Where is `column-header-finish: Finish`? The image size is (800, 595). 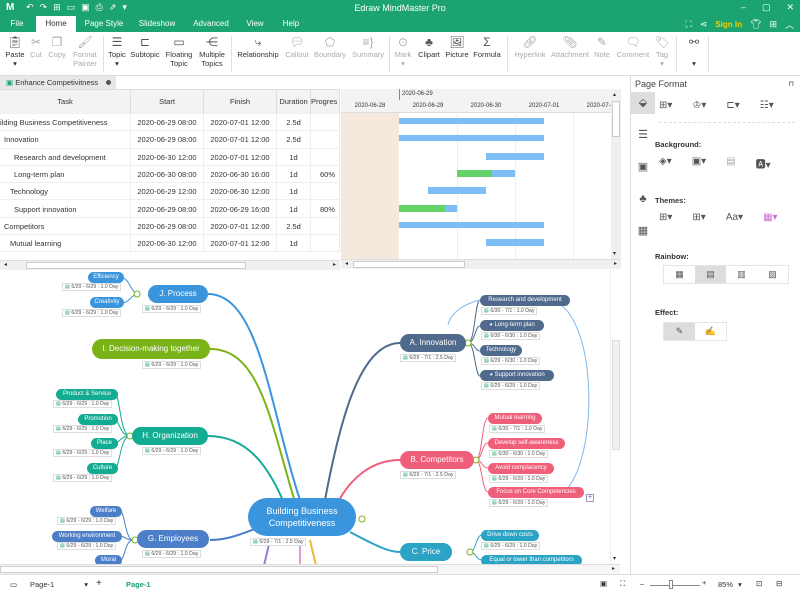
column-header-finish: Finish is located at coordinates (240, 102).